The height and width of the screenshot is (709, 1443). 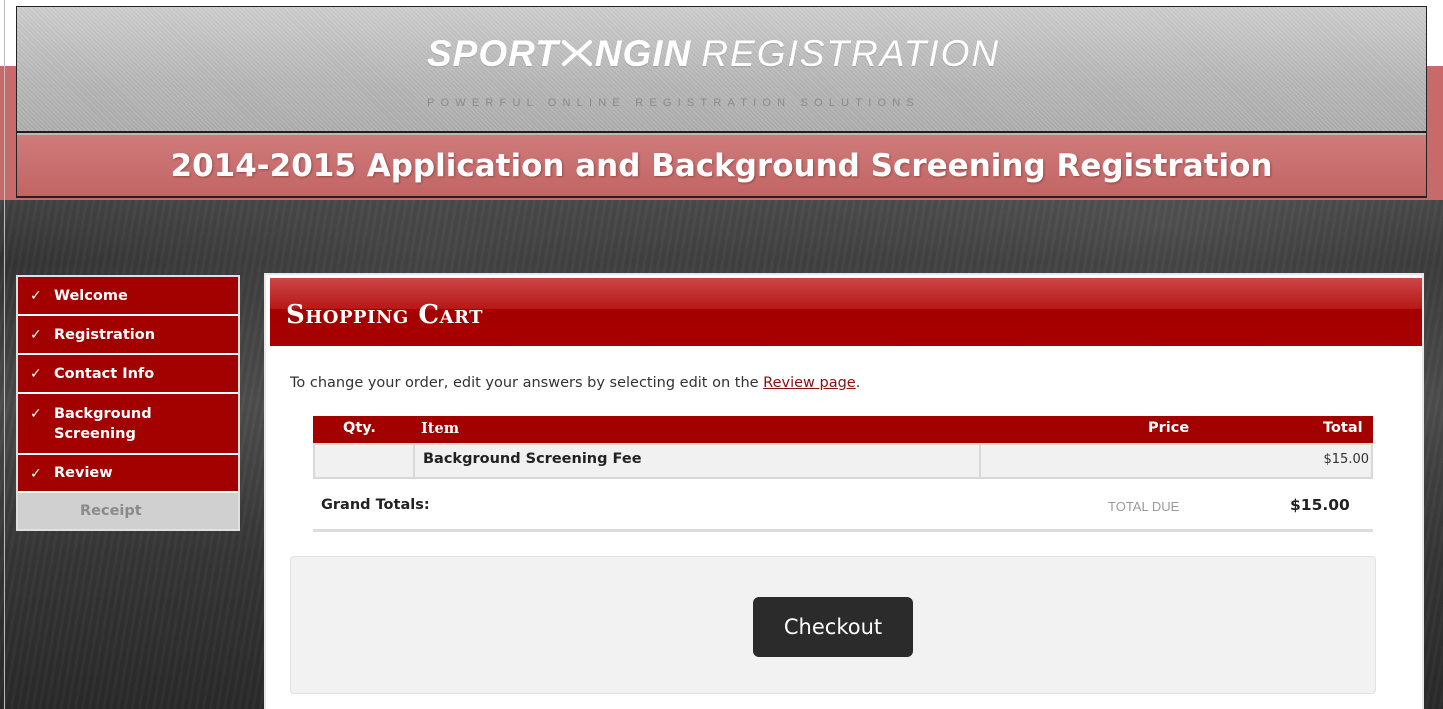 What do you see at coordinates (576, 53) in the screenshot?
I see `ngin-x-logo-icon` at bounding box center [576, 53].